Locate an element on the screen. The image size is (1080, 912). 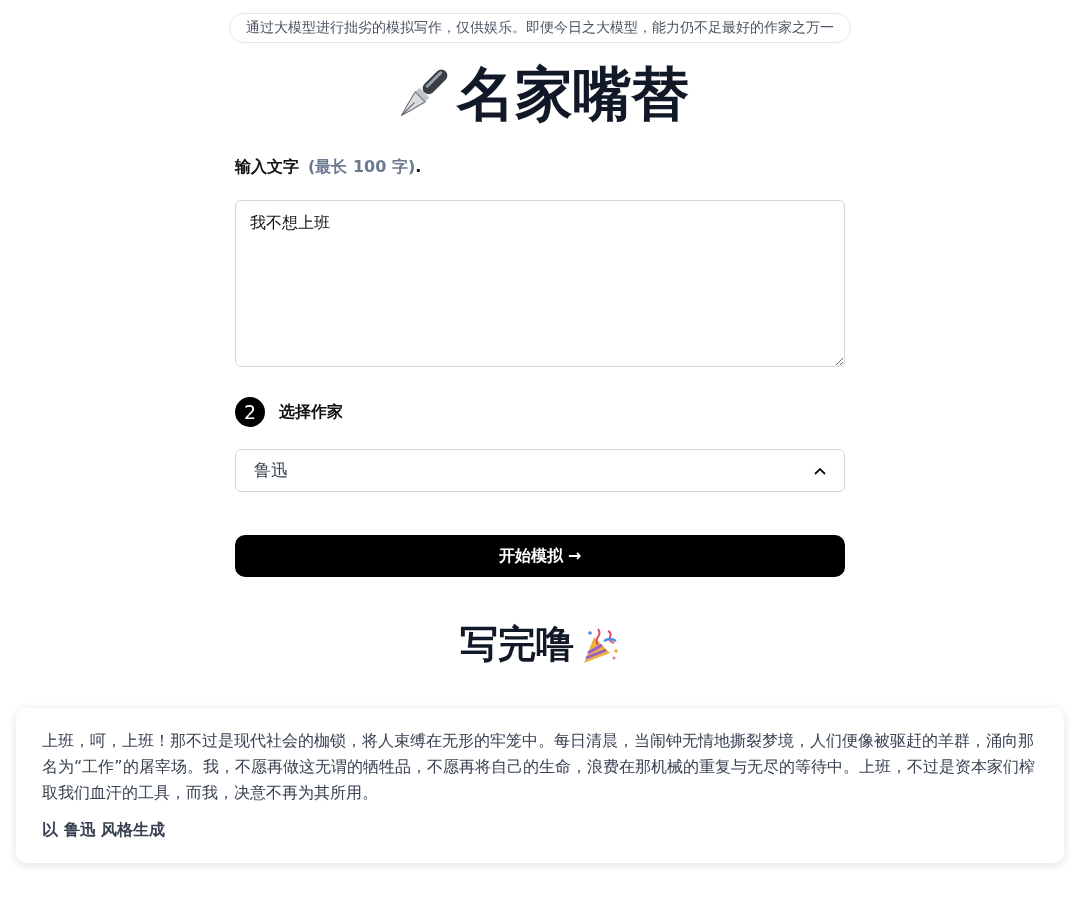
app-title: 名家嘴替 is located at coordinates (573, 94).